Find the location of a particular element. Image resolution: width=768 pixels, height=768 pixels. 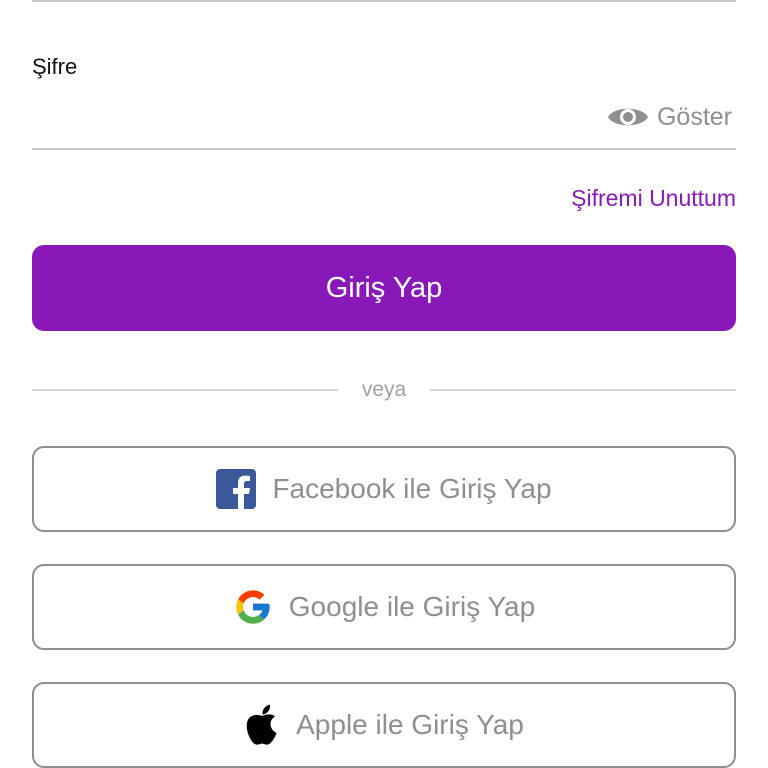

apple-login-label: Apple ile Giriş Yap is located at coordinates (410, 724).